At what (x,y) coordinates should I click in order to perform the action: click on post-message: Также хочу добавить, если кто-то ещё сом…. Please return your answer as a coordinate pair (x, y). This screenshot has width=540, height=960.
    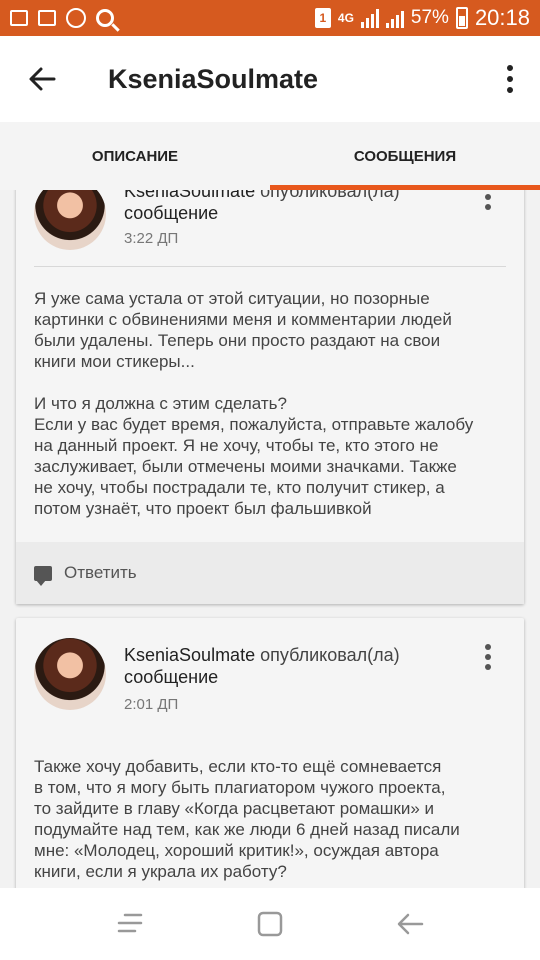
    Looking at the image, I should click on (247, 819).